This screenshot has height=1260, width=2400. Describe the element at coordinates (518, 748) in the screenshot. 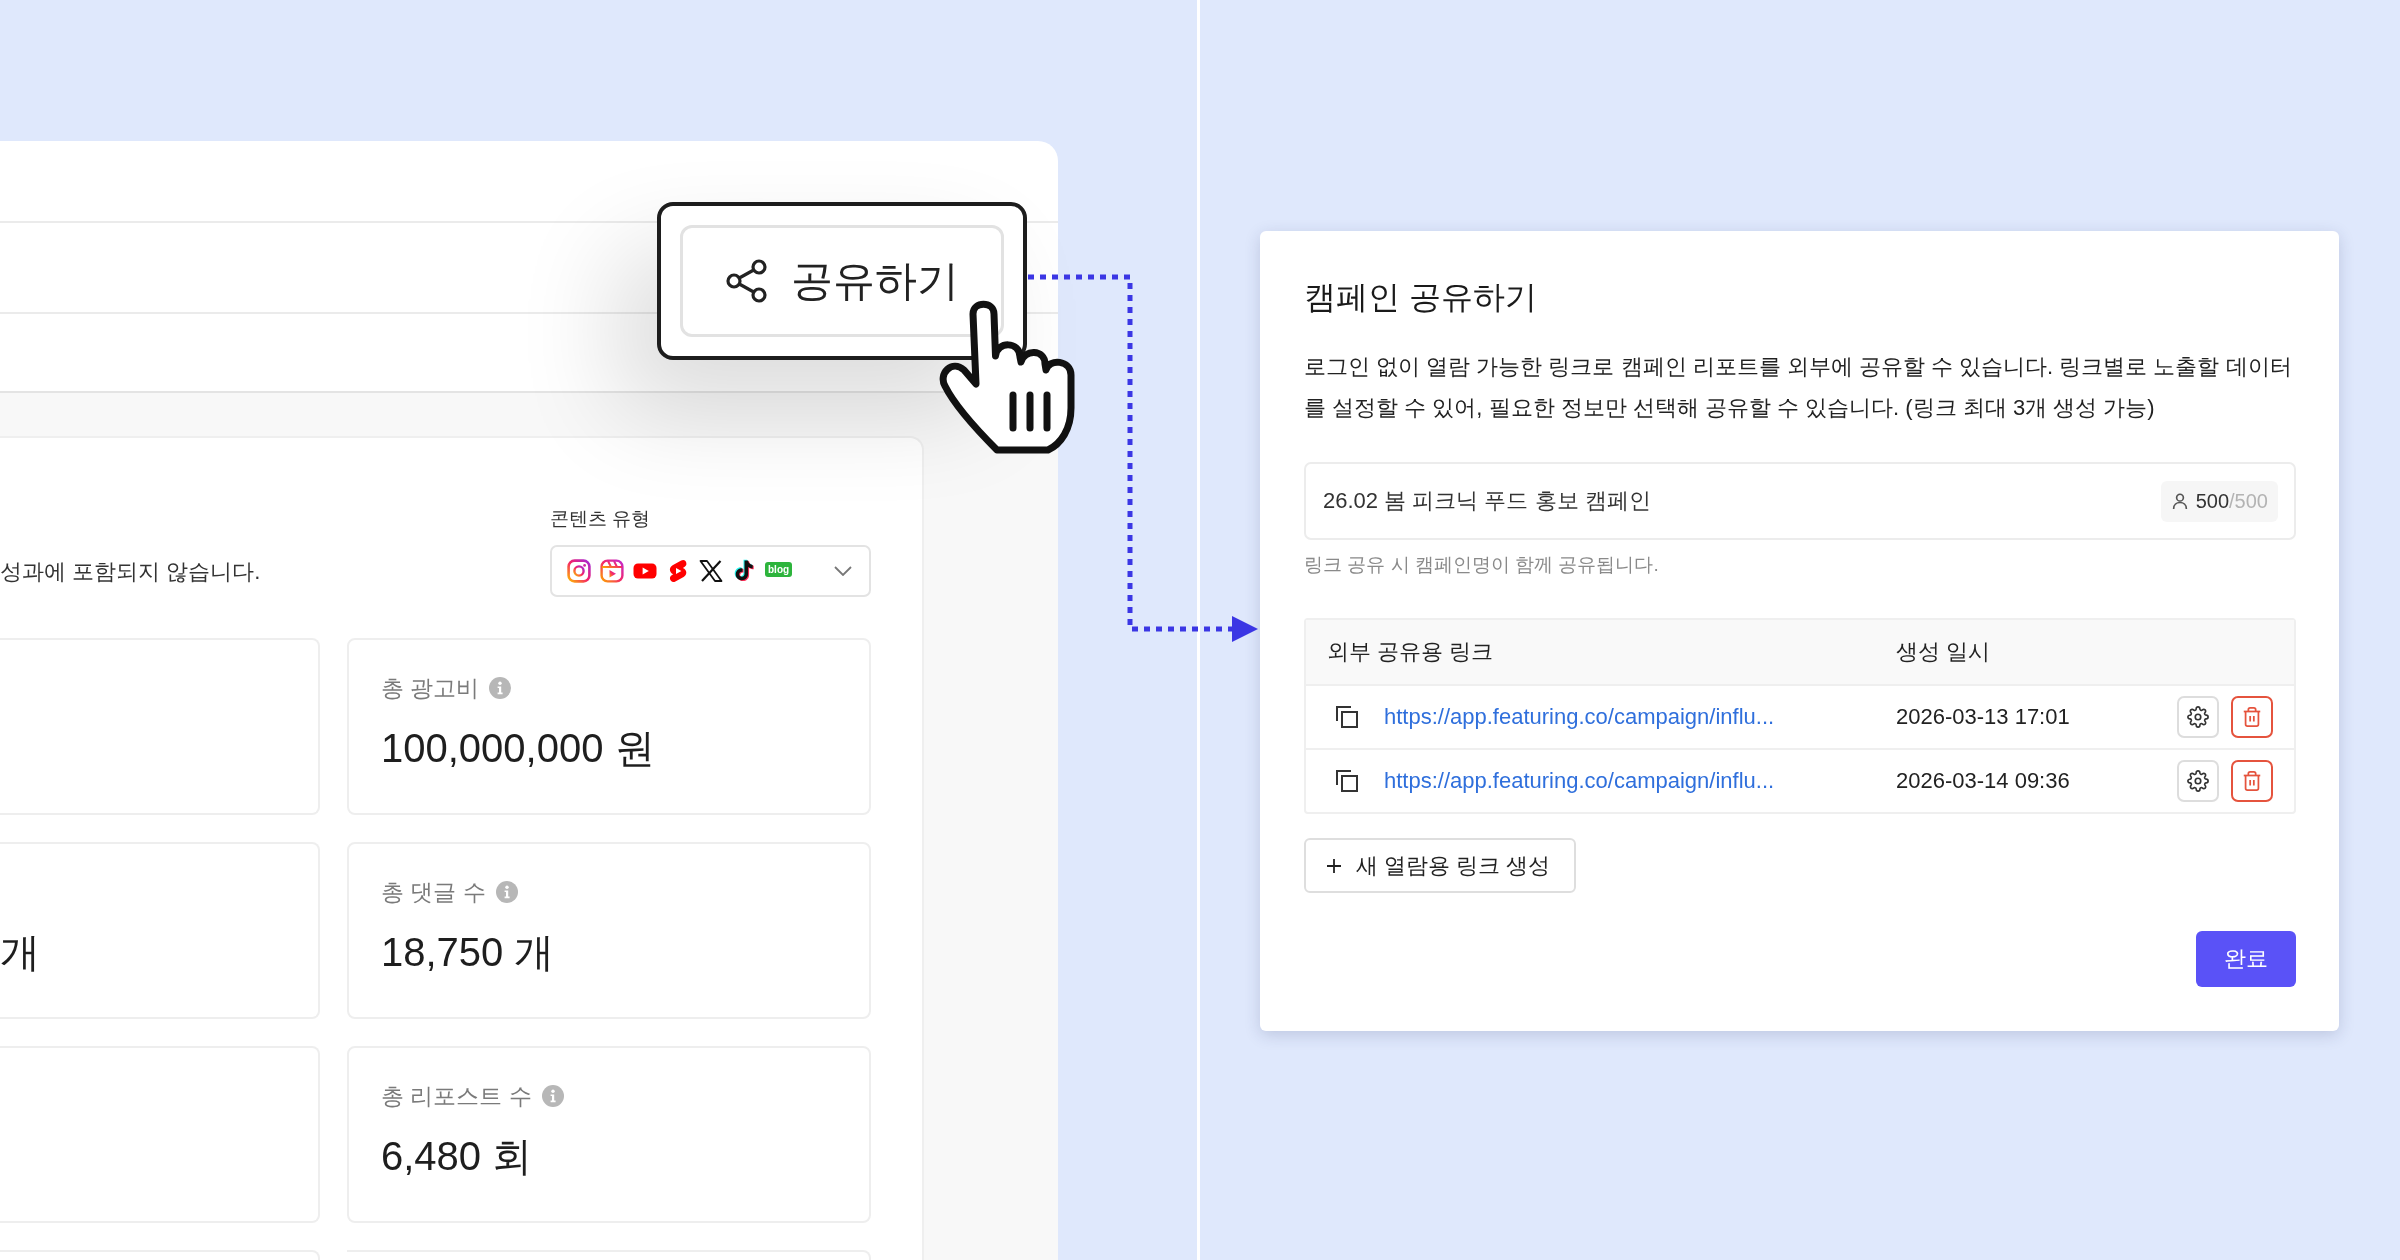

I see `metric-value: 100,000,000 원` at that location.